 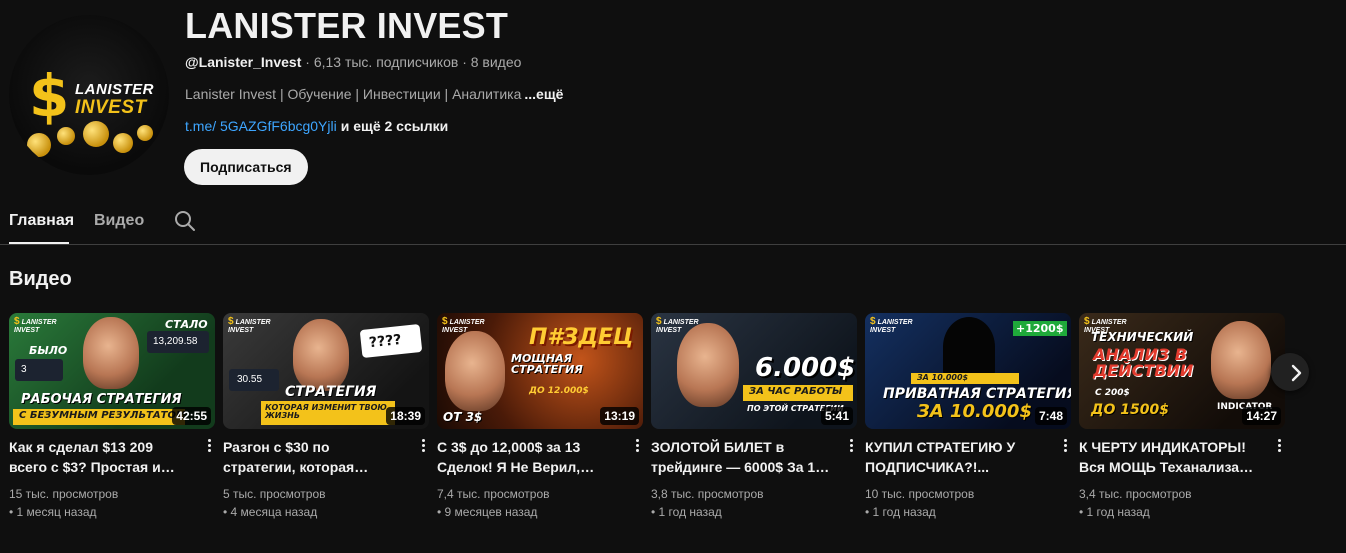 I want to click on channel-avatar: $ LANISTER INVEST, so click(x=89, y=95).